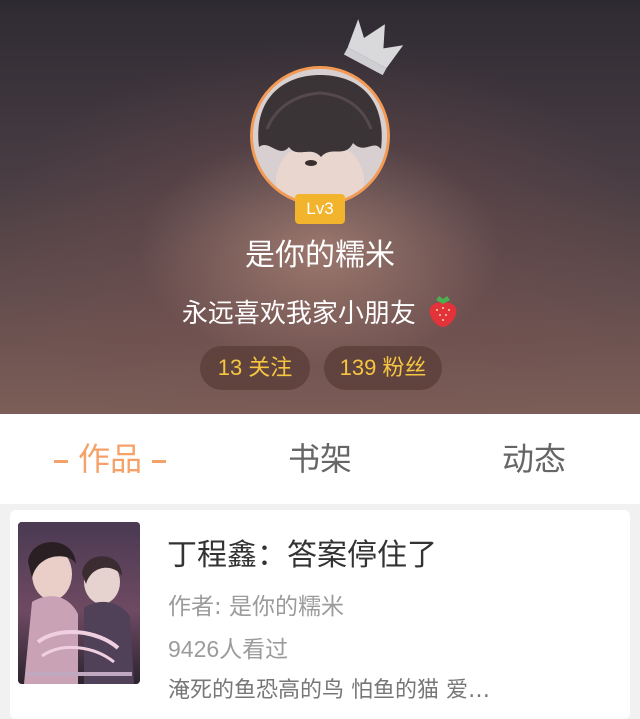  What do you see at coordinates (254, 650) in the screenshot?
I see `work-views-suffix: 人看过` at bounding box center [254, 650].